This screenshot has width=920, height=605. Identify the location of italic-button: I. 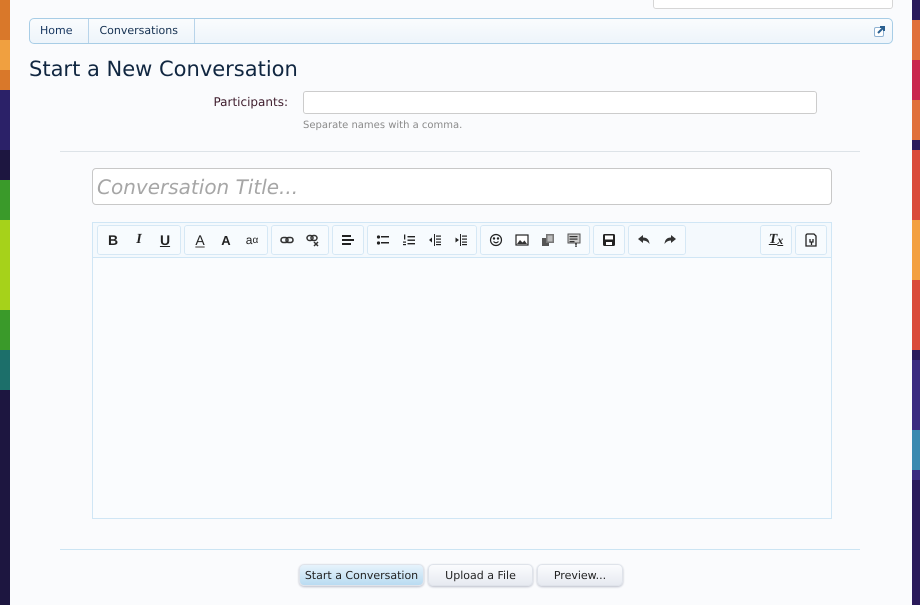
(139, 240).